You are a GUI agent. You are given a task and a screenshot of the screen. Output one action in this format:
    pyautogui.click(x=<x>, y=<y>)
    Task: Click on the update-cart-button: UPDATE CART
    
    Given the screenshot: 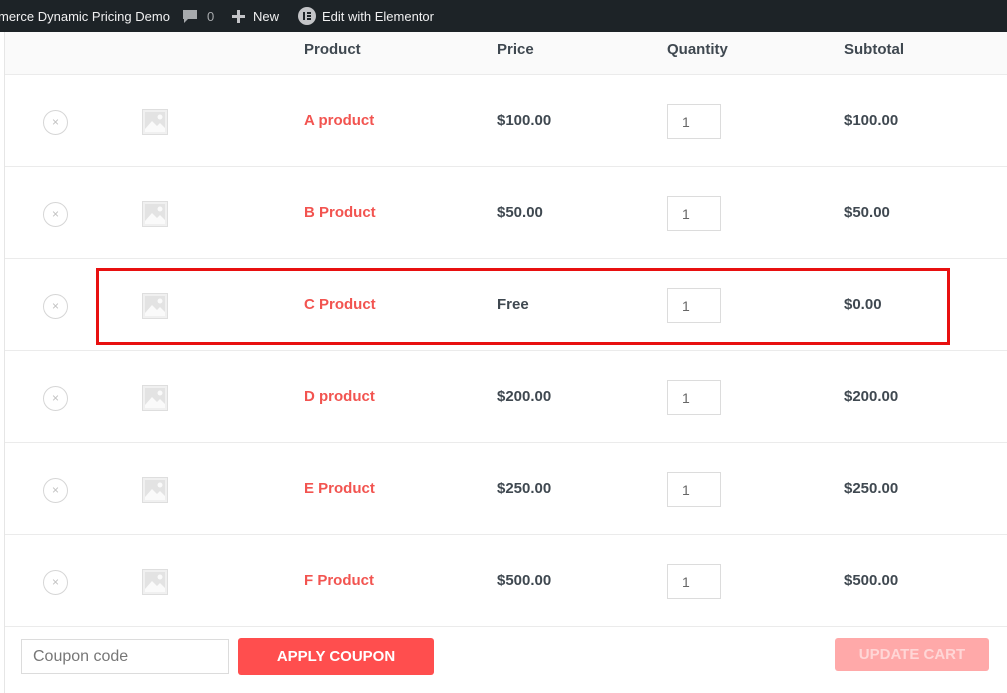 What is the action you would take?
    pyautogui.click(x=912, y=654)
    